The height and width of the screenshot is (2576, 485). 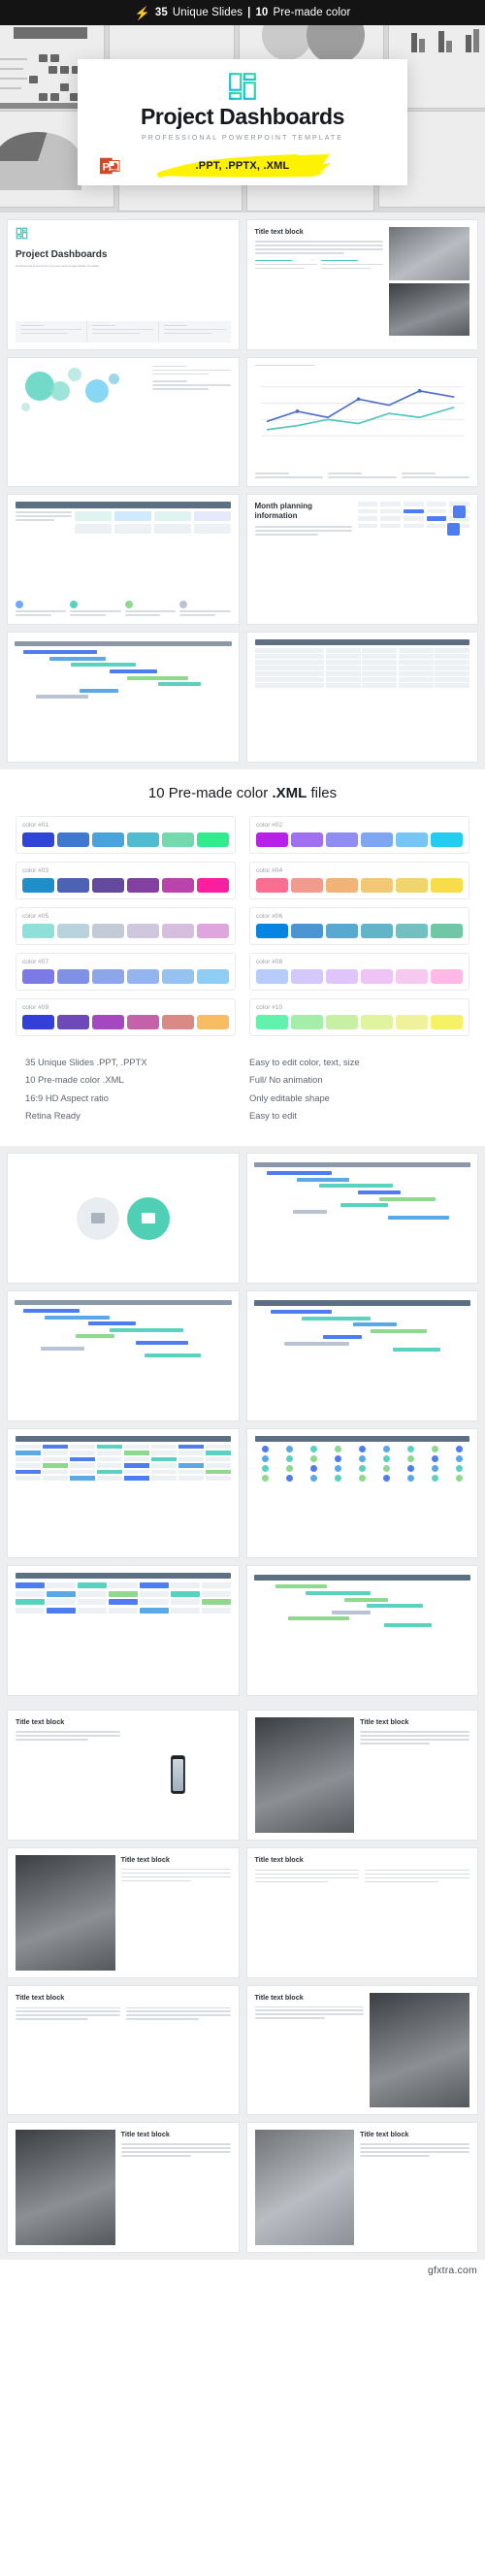 What do you see at coordinates (123, 697) in the screenshot?
I see `gantt-chart-slide` at bounding box center [123, 697].